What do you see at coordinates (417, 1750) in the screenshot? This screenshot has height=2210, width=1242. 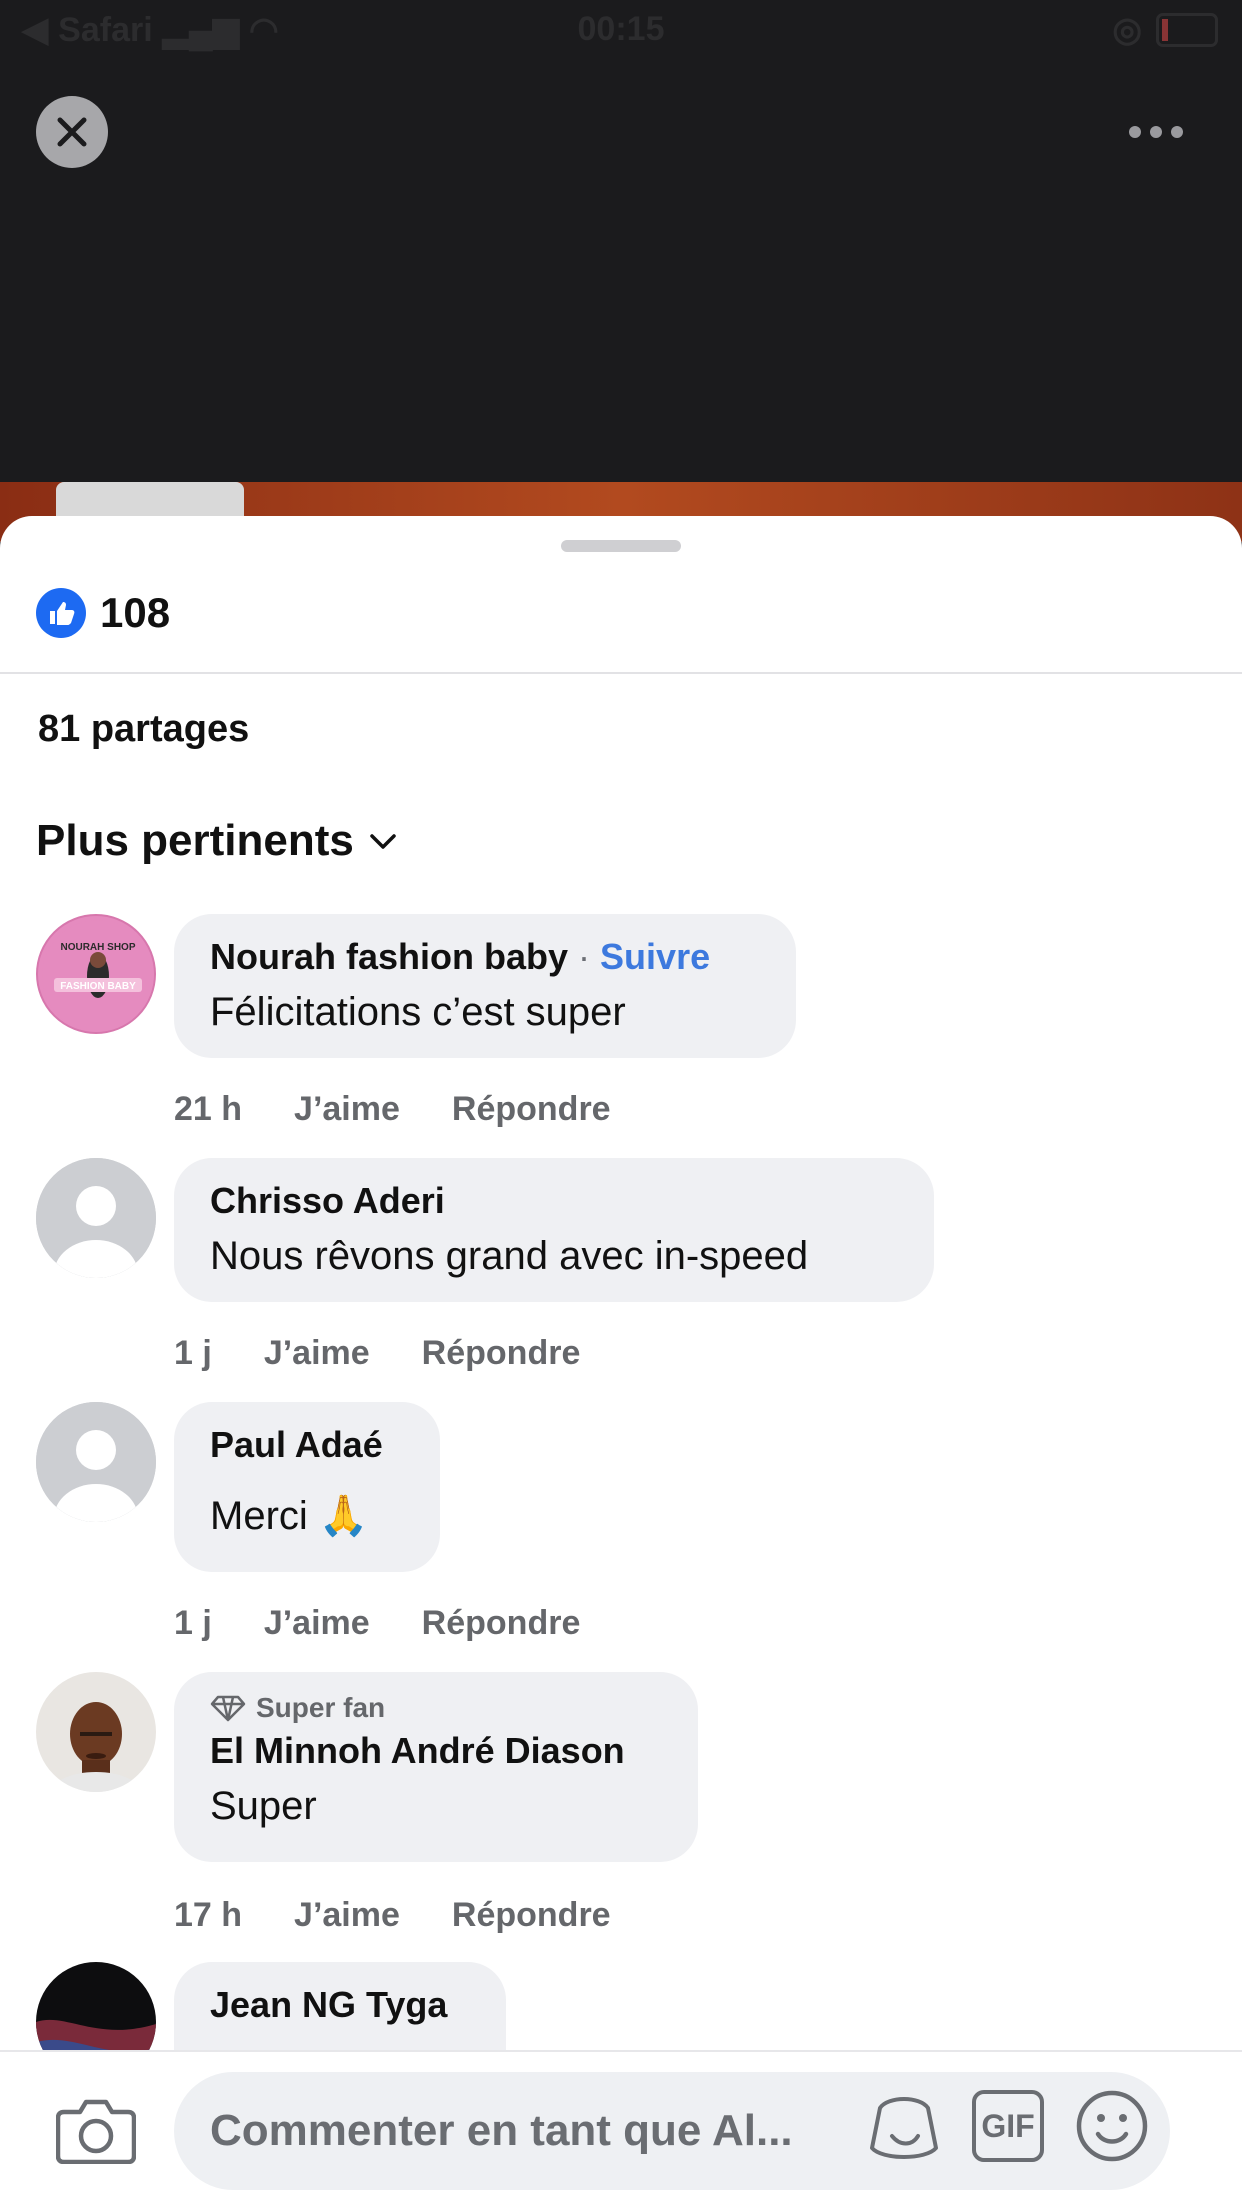 I see `comment-author: El Minnoh André Diason` at bounding box center [417, 1750].